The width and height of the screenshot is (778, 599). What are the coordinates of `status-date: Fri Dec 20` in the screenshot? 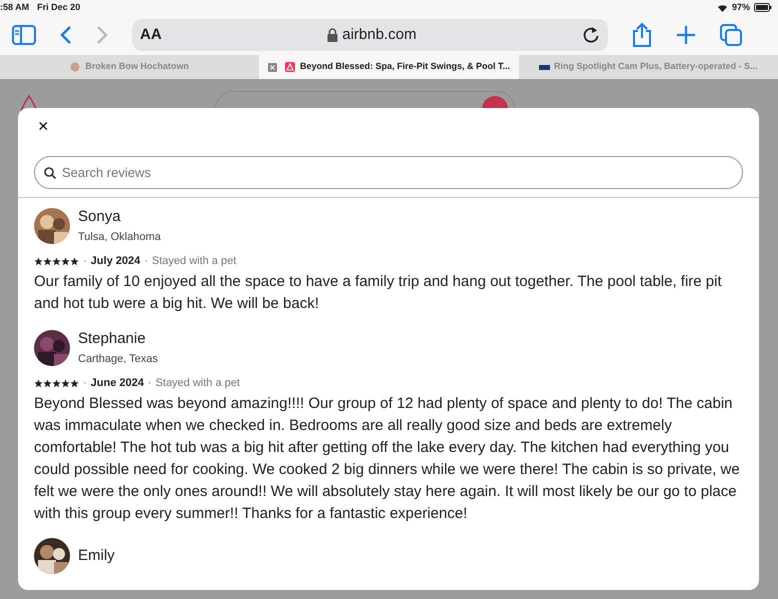 It's located at (59, 7).